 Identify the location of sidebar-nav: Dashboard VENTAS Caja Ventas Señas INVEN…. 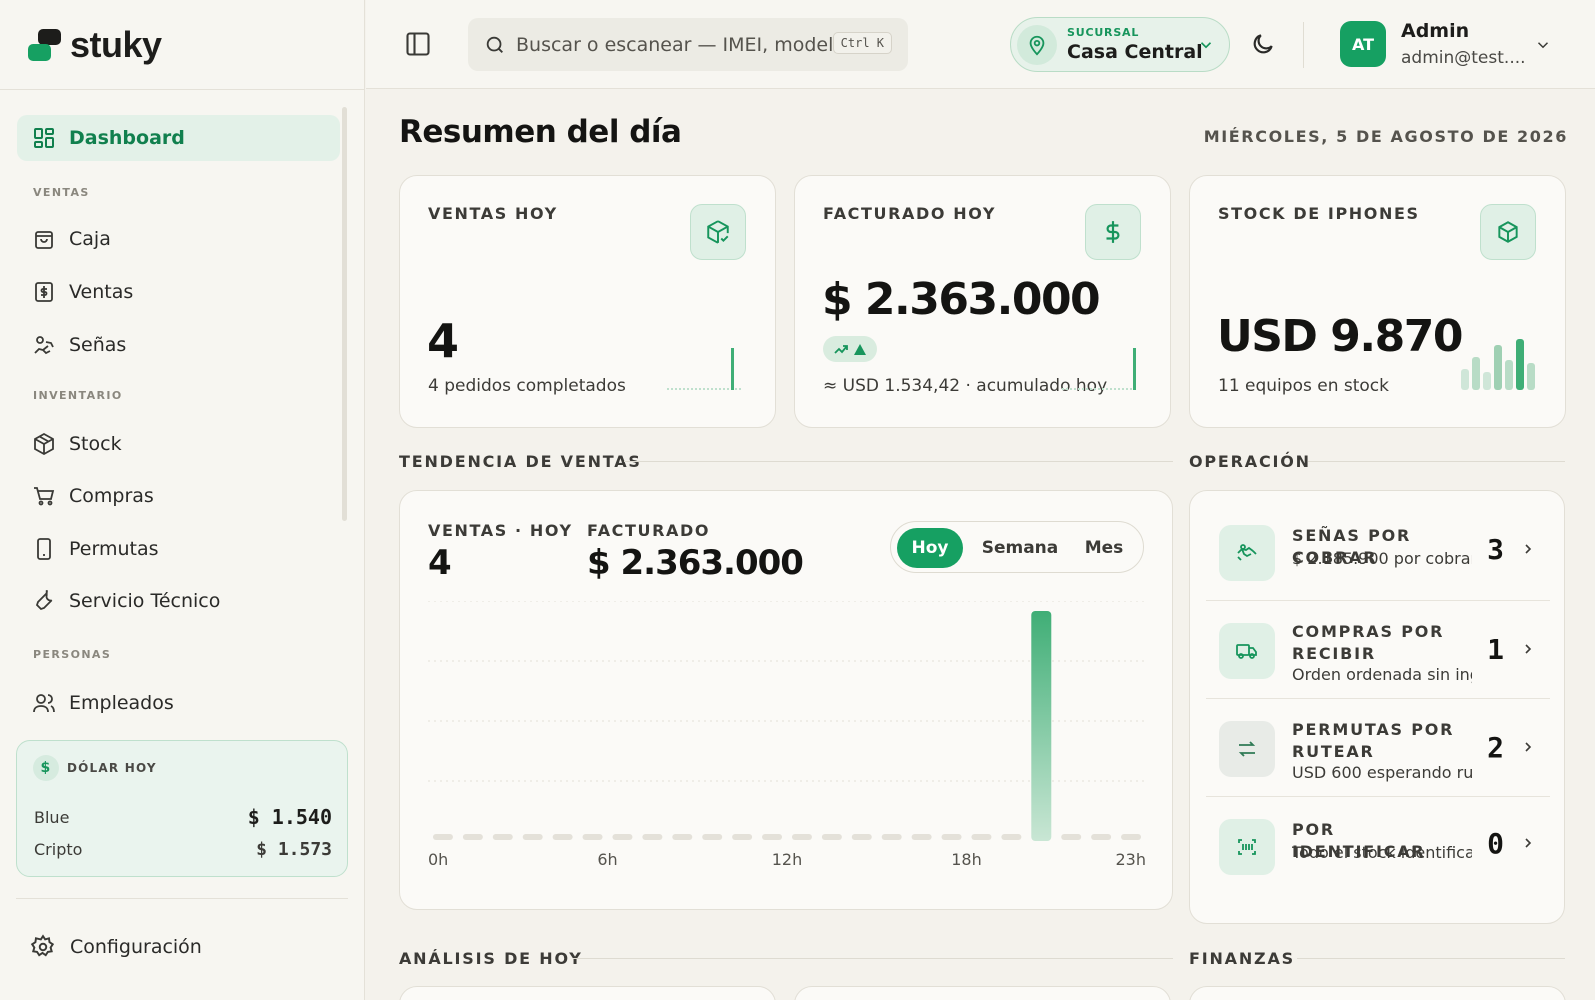
(182, 405).